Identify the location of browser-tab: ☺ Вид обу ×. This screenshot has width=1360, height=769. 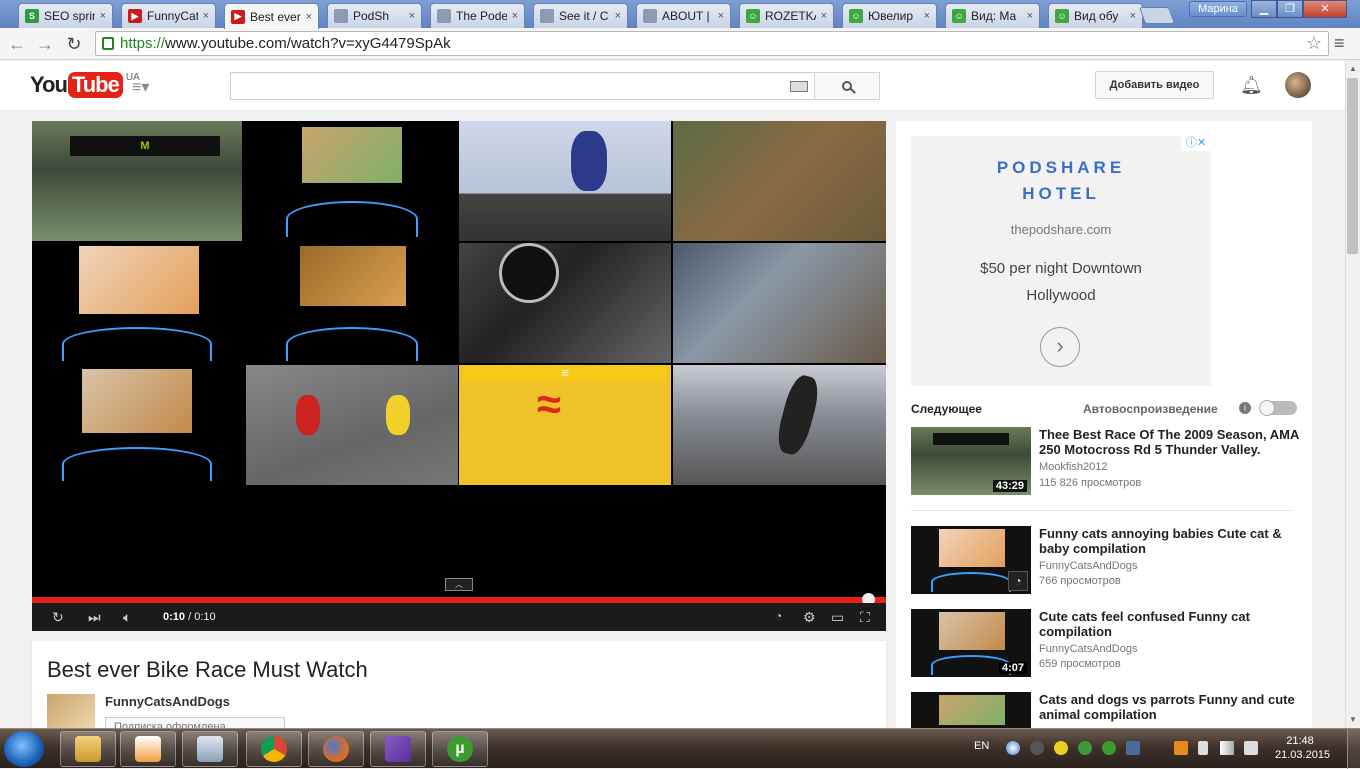
(1095, 15).